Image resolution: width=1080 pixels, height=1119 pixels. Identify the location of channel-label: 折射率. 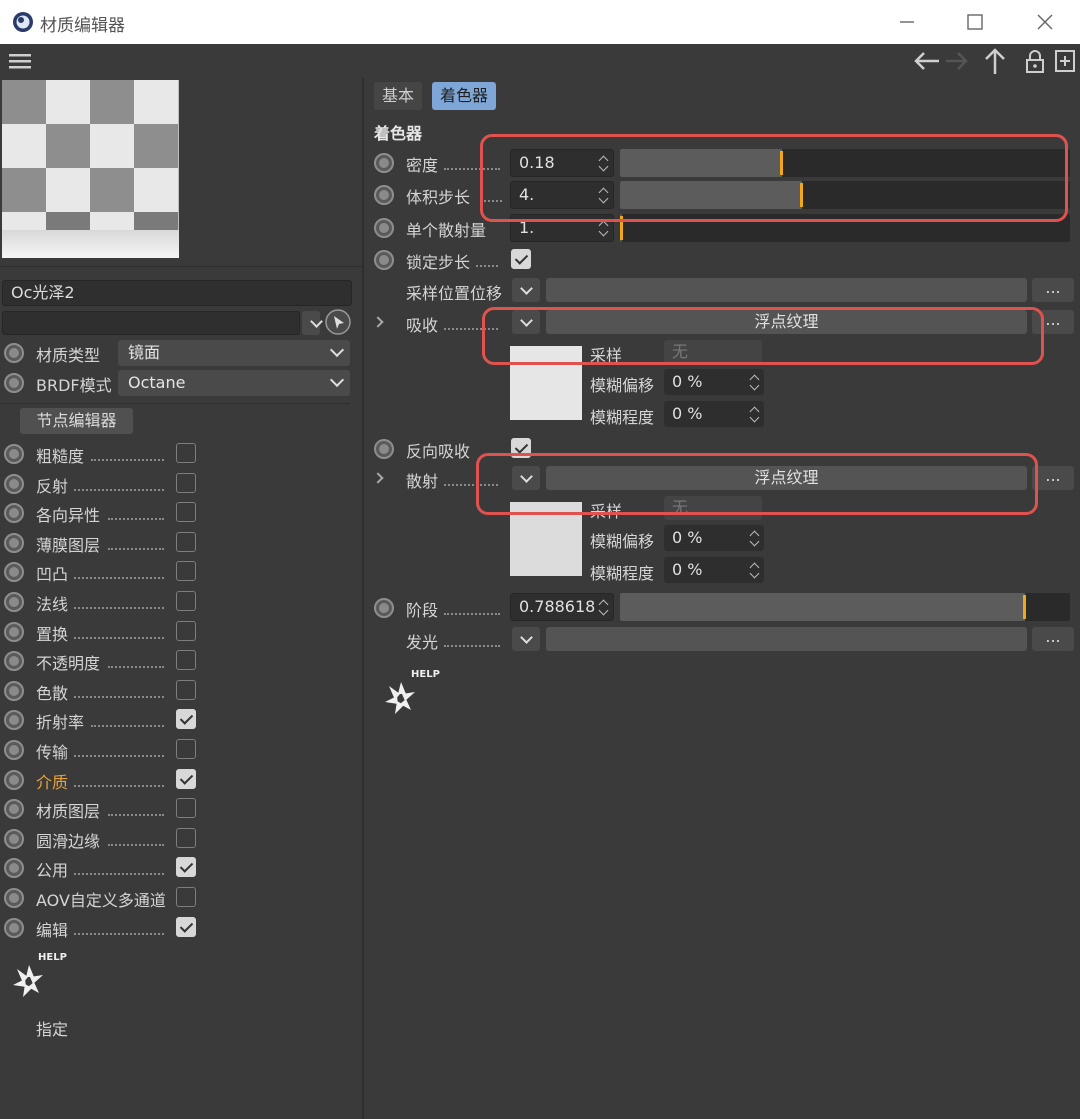
(60, 721).